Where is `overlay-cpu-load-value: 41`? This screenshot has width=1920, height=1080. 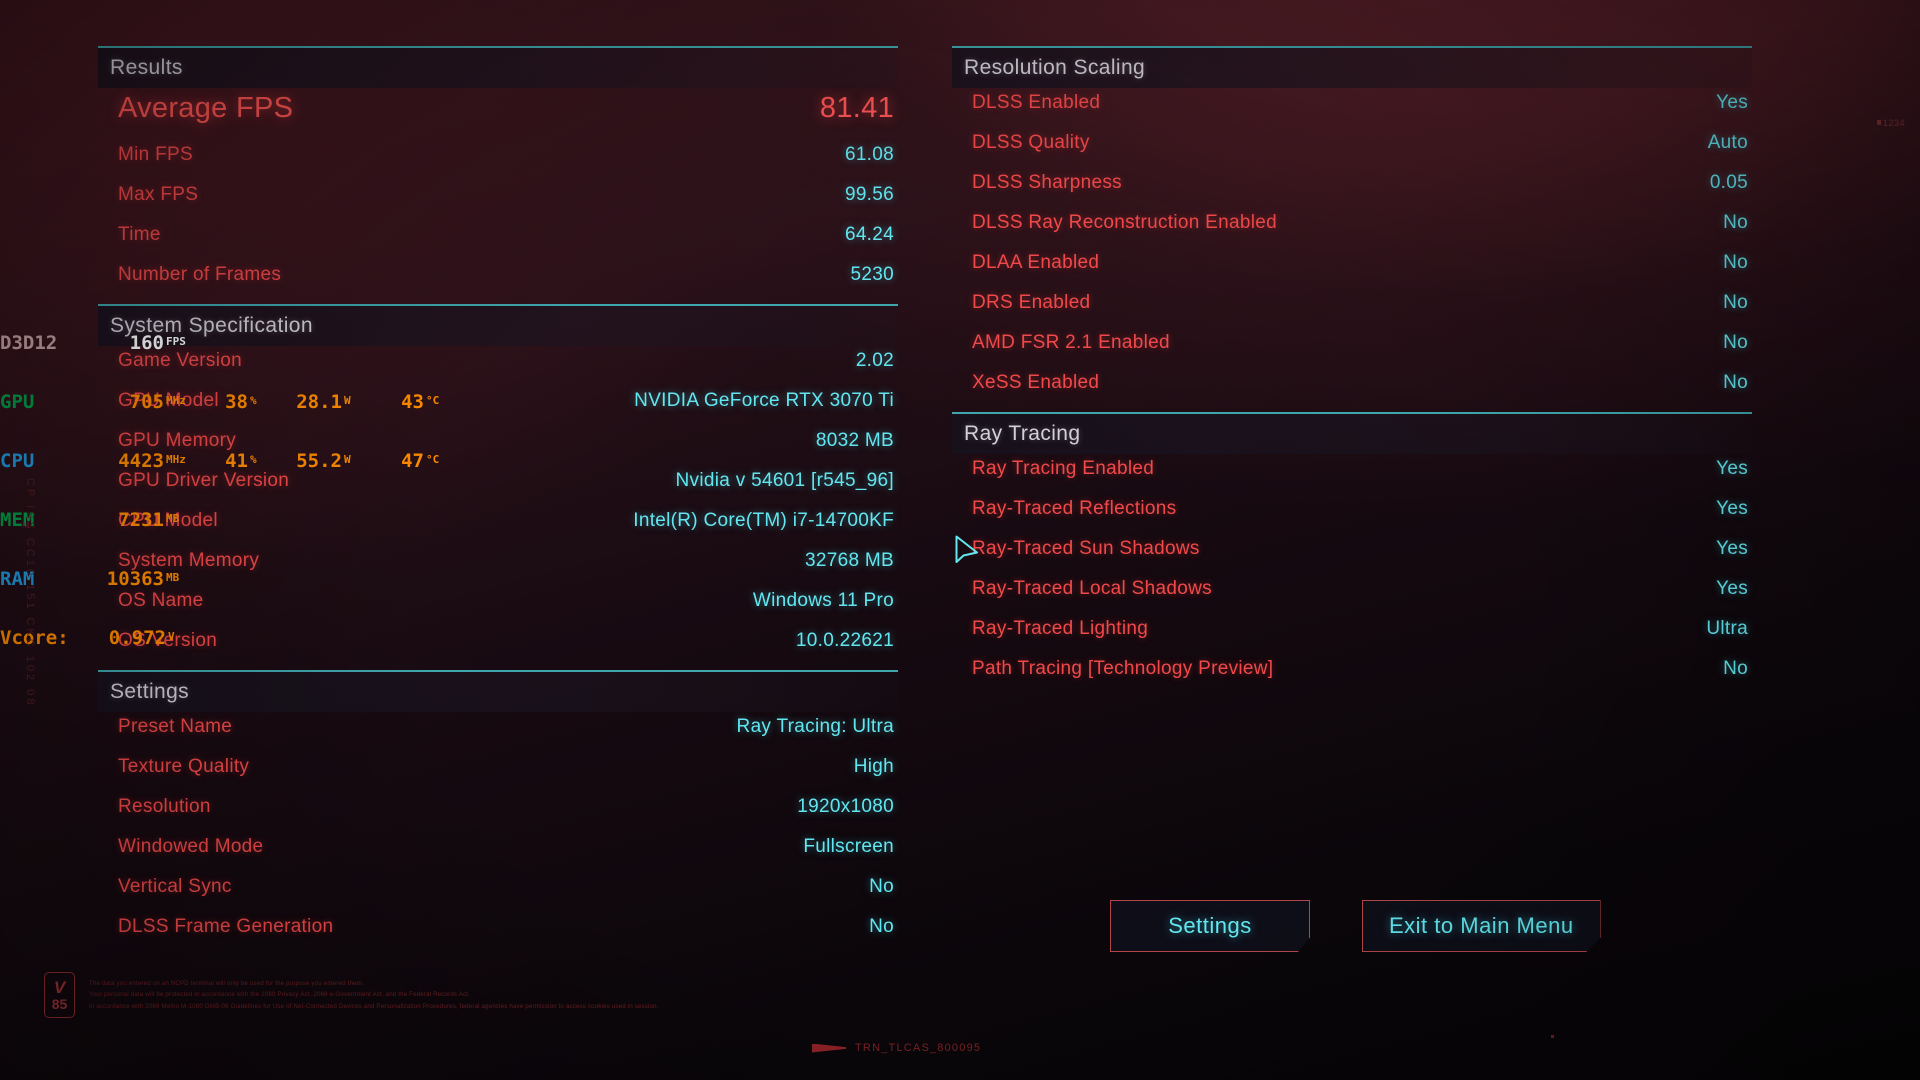 overlay-cpu-load-value: 41 is located at coordinates (236, 461).